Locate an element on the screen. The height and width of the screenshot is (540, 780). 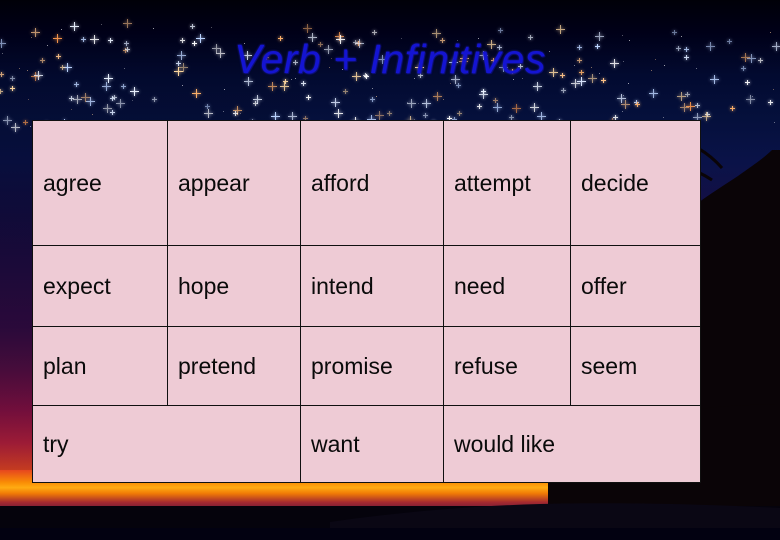
table-row: expect hope intend need offer is located at coordinates (366, 286).